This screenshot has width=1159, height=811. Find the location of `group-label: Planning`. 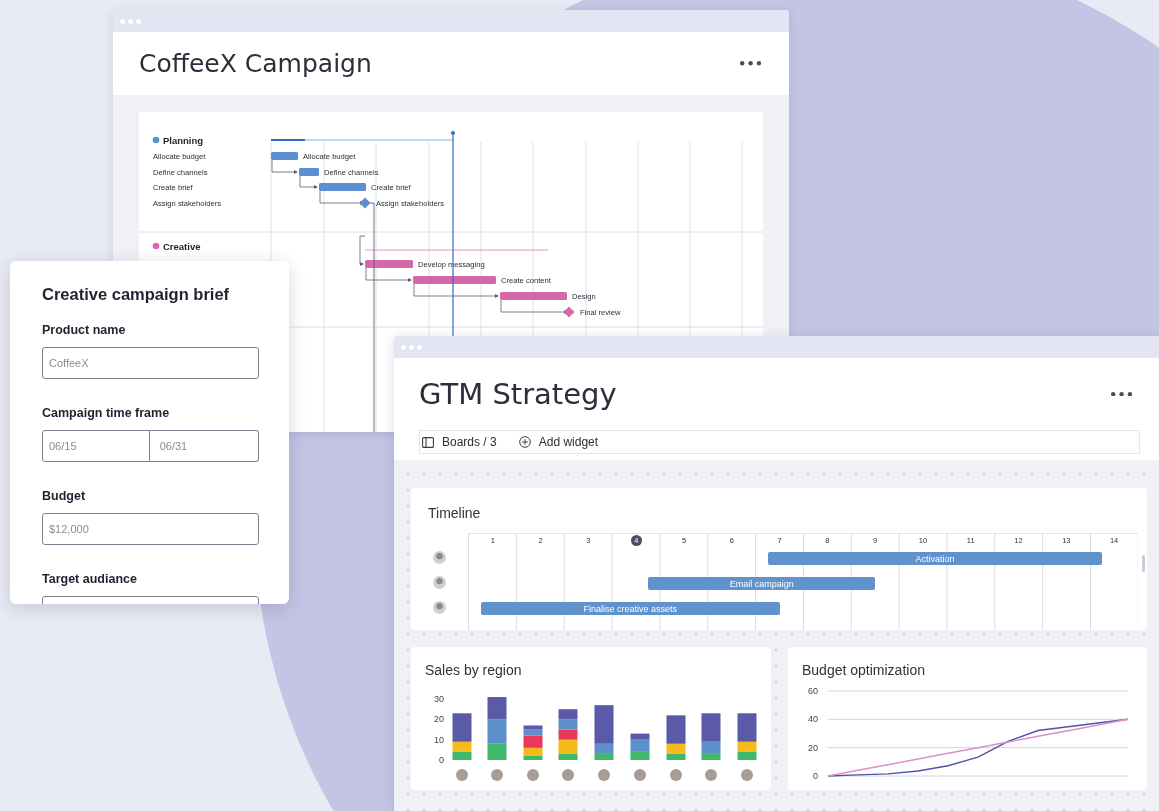

group-label: Planning is located at coordinates (183, 140).